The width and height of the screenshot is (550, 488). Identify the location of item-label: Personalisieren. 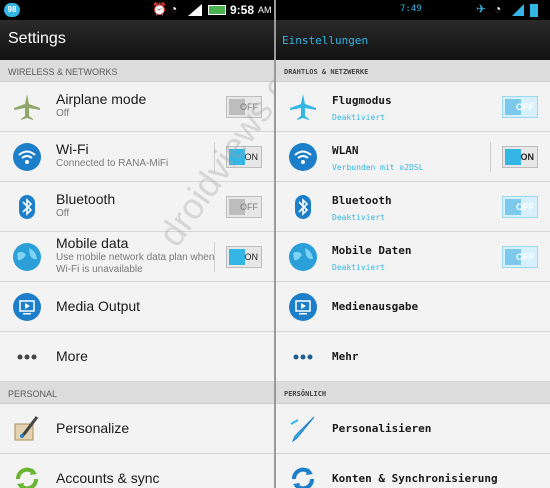
(382, 428).